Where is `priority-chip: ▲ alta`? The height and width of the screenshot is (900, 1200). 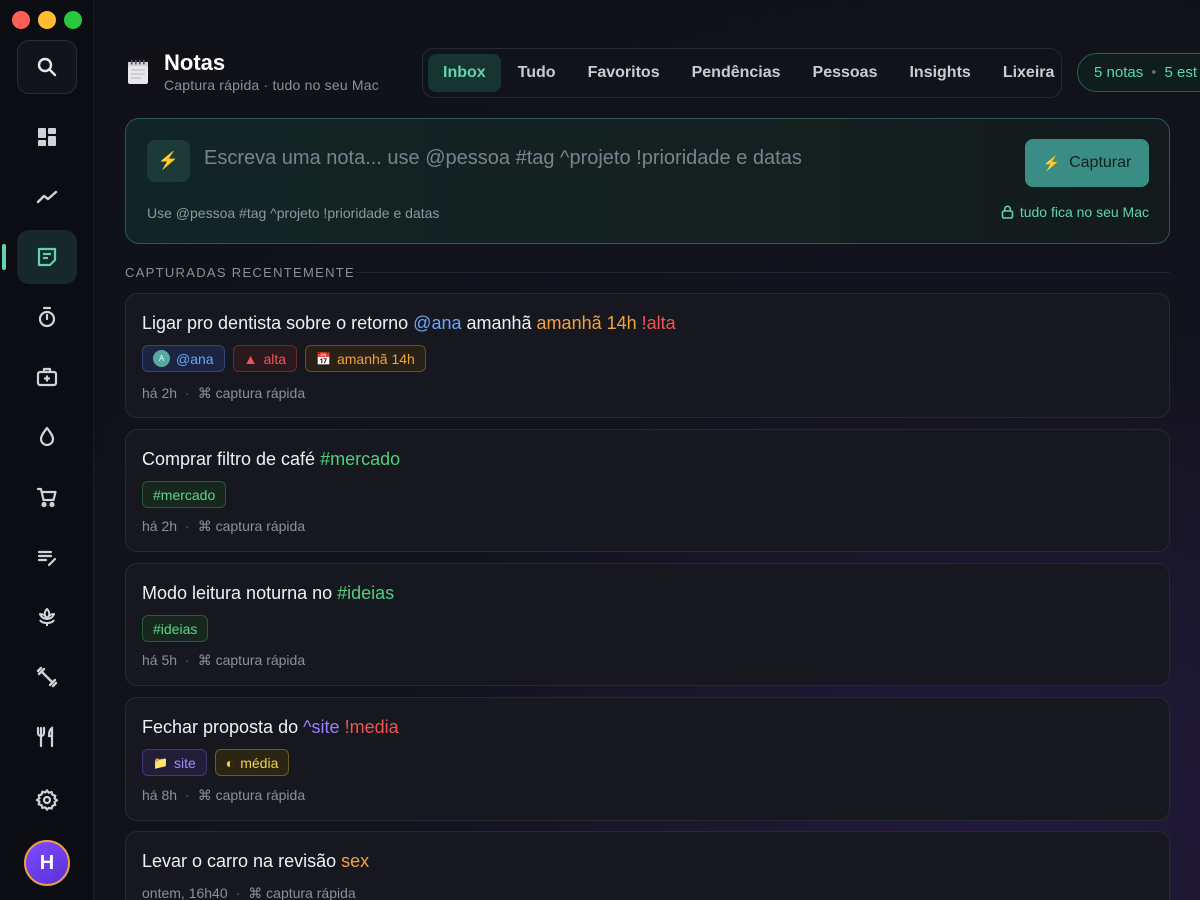
priority-chip: ▲ alta is located at coordinates (265, 358).